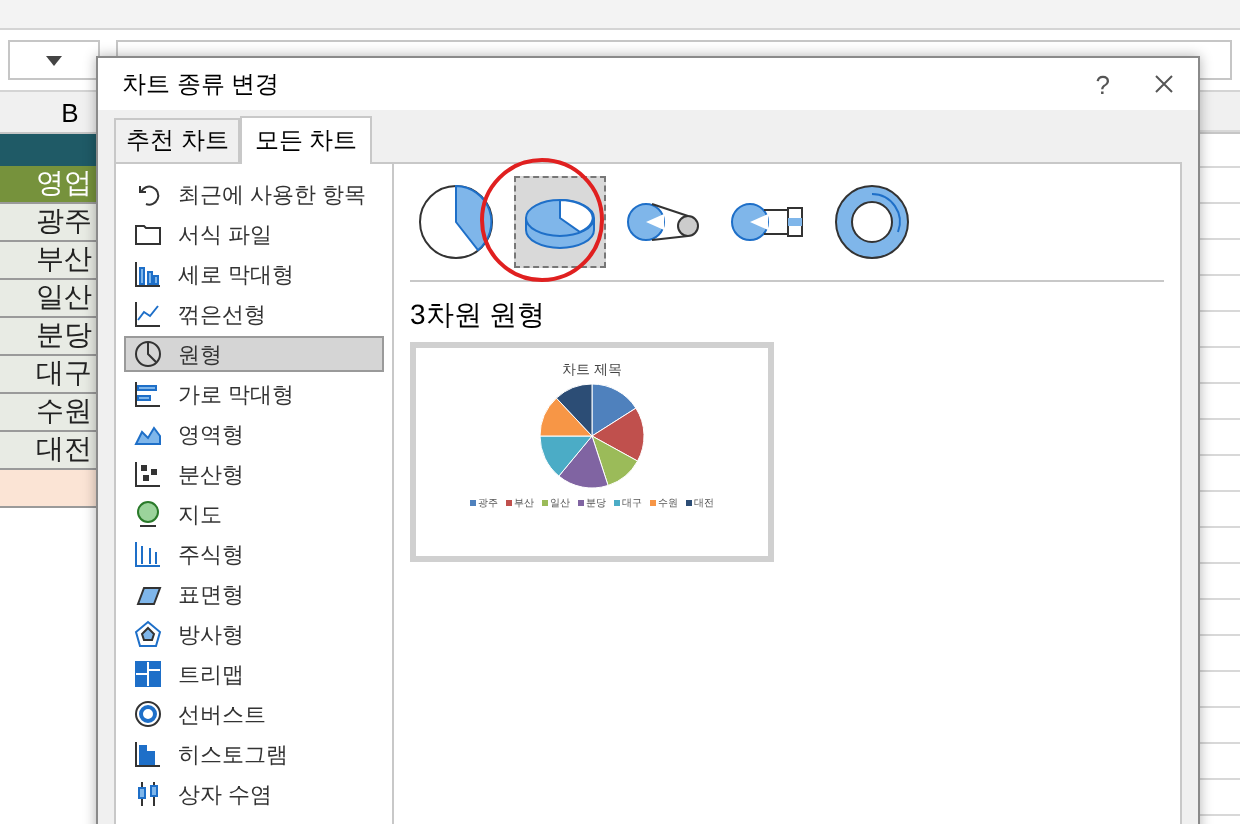 The image size is (1240, 824). Describe the element at coordinates (48, 223) in the screenshot. I see `table-cell: 광주` at that location.